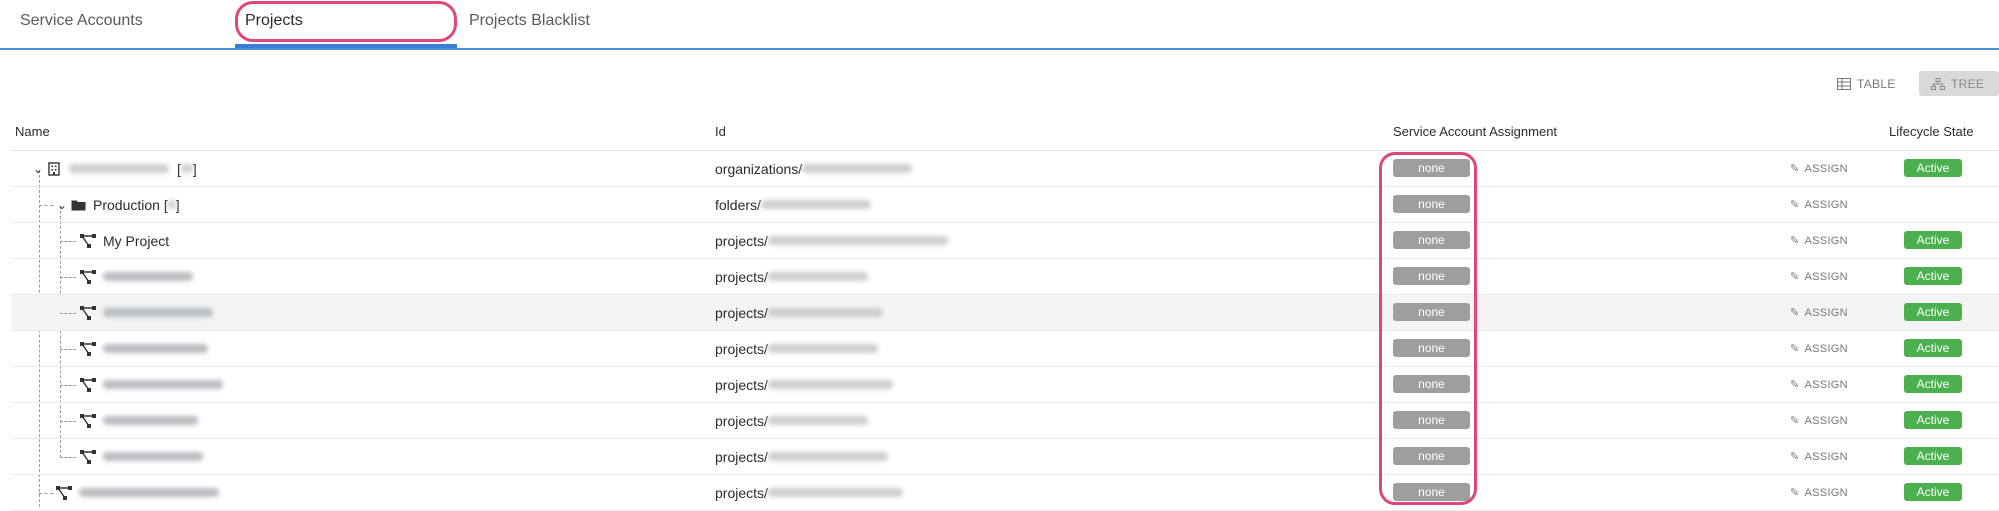 This screenshot has width=1999, height=511. I want to click on column-header-assignment: Service Account Assignment, so click(1475, 131).